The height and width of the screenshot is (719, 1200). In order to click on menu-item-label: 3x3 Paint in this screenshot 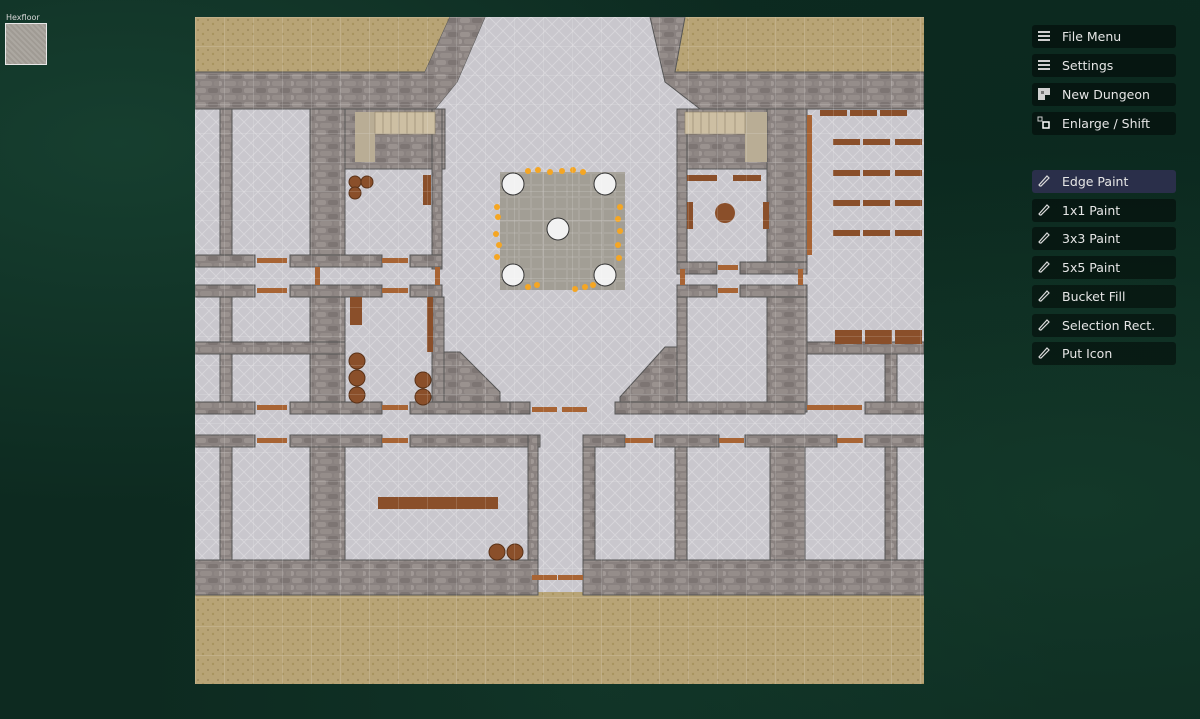, I will do `click(1091, 238)`.